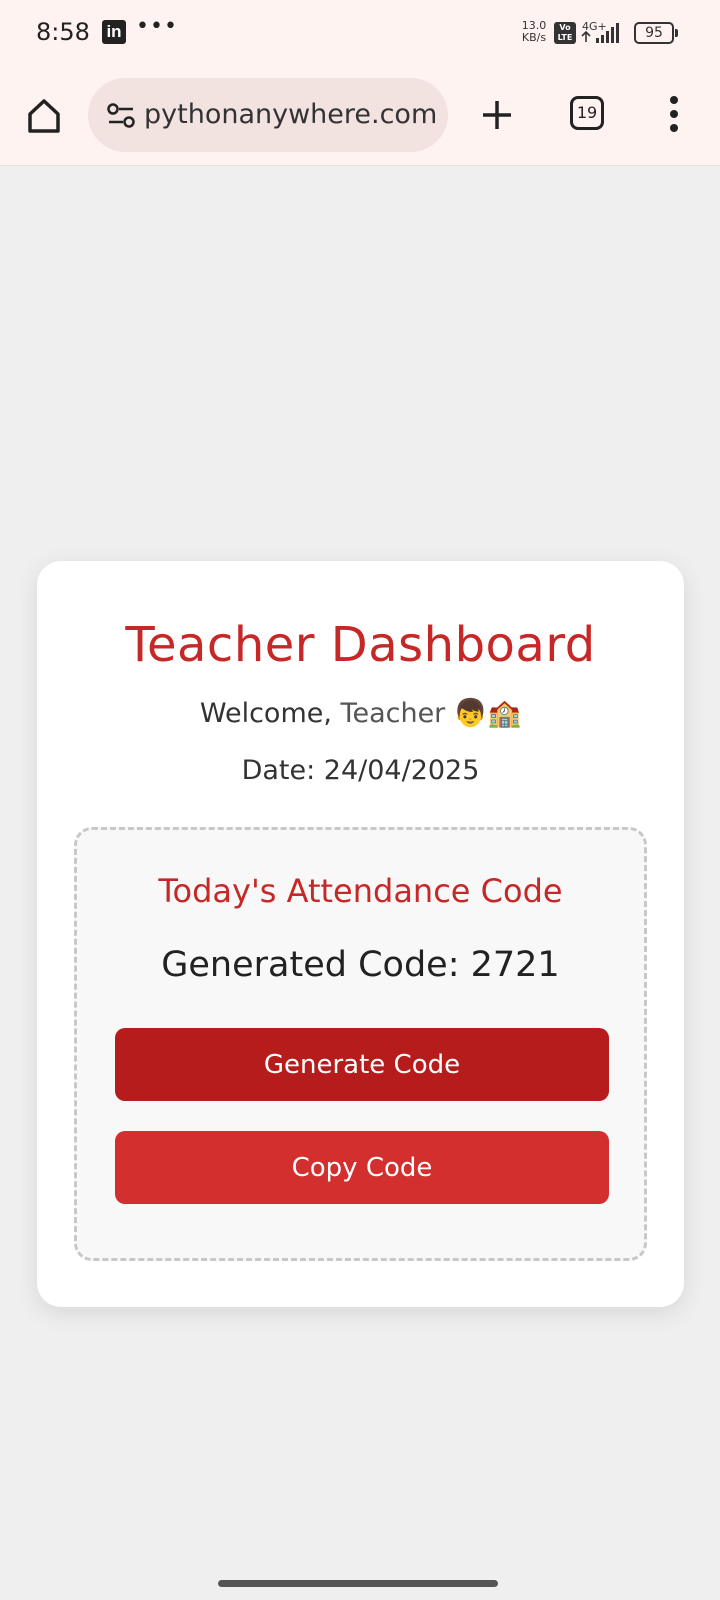 This screenshot has width=720, height=1600. Describe the element at coordinates (358, 1583) in the screenshot. I see `gesture-home-indicator` at that location.